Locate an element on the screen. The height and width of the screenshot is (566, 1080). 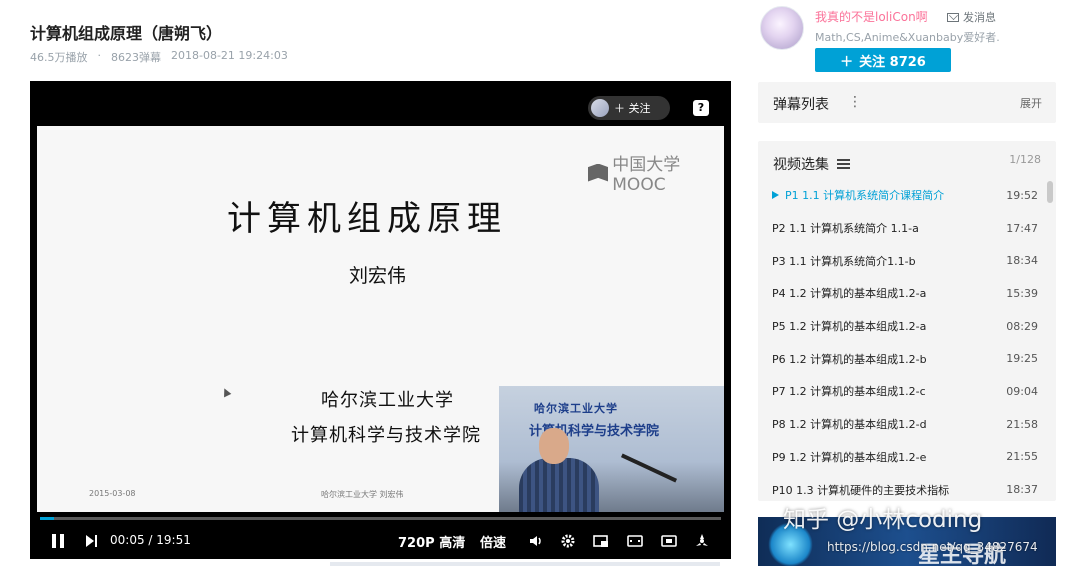
lecturer-body is located at coordinates (559, 485).